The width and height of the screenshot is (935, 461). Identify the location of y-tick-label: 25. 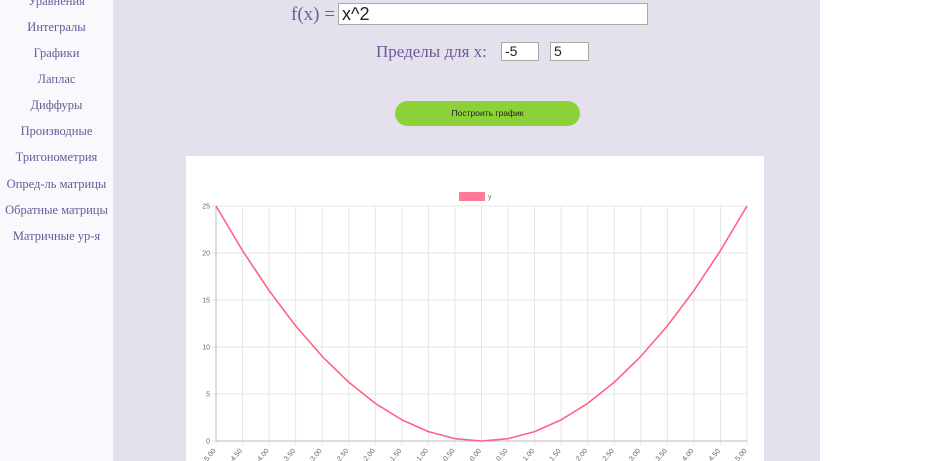
(206, 207).